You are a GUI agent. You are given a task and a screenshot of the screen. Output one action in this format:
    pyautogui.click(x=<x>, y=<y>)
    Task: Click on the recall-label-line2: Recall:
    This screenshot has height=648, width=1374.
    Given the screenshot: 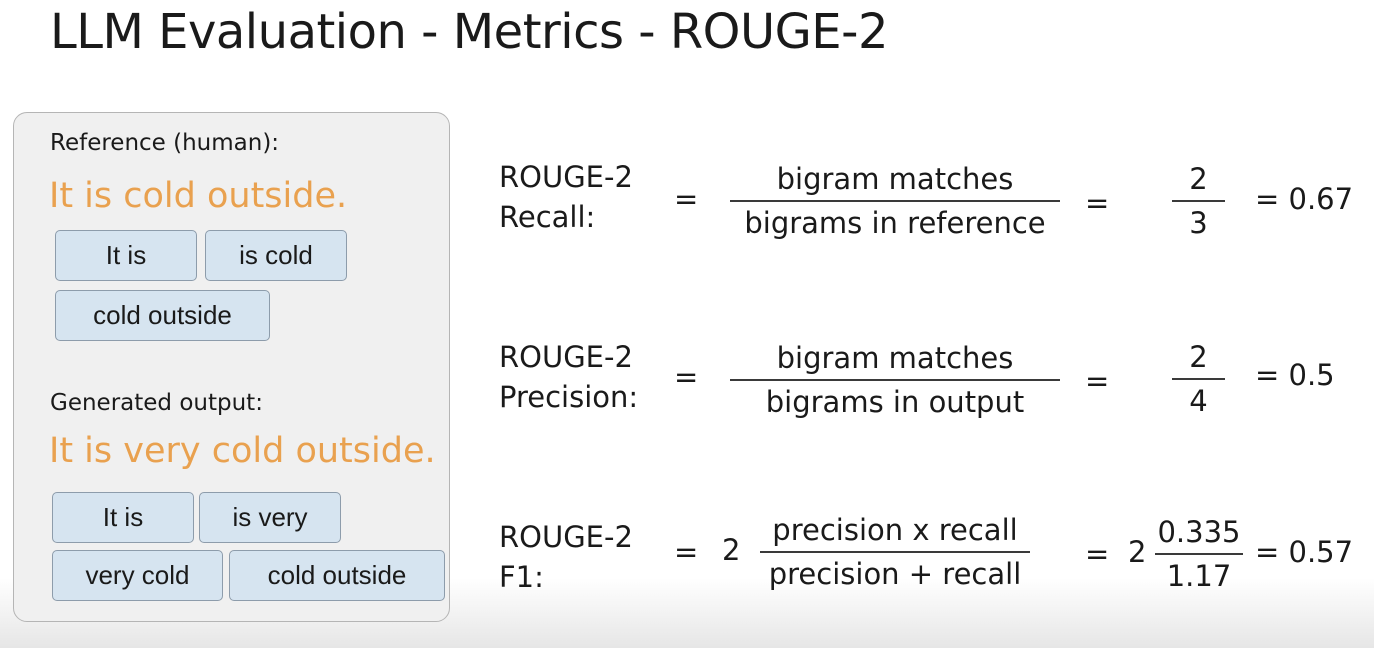 What is the action you would take?
    pyautogui.click(x=547, y=217)
    